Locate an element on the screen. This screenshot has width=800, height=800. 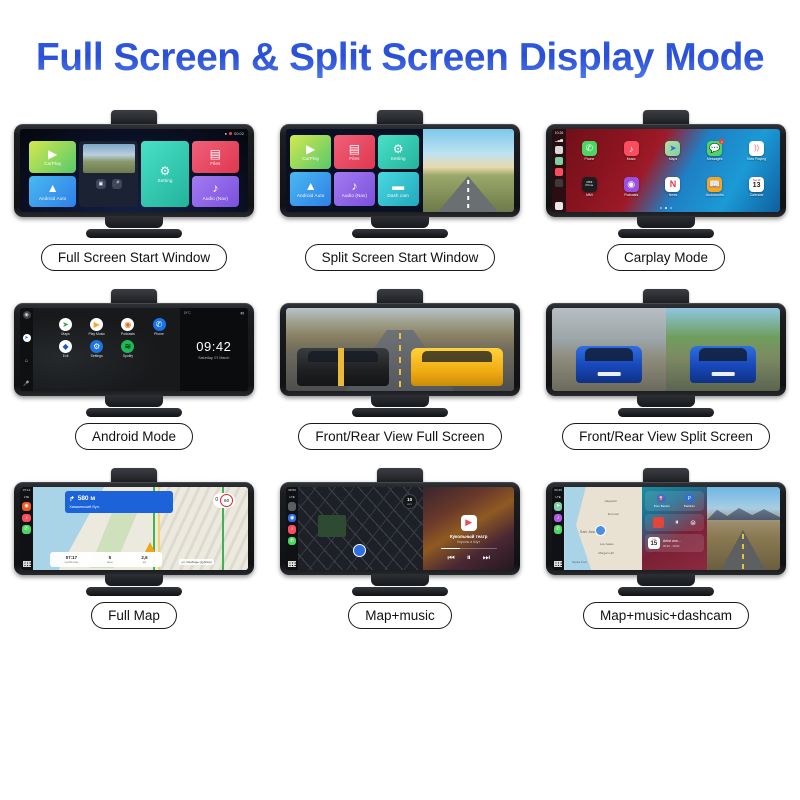
app-exit: ◆ Exit is located at coordinates (65, 349).